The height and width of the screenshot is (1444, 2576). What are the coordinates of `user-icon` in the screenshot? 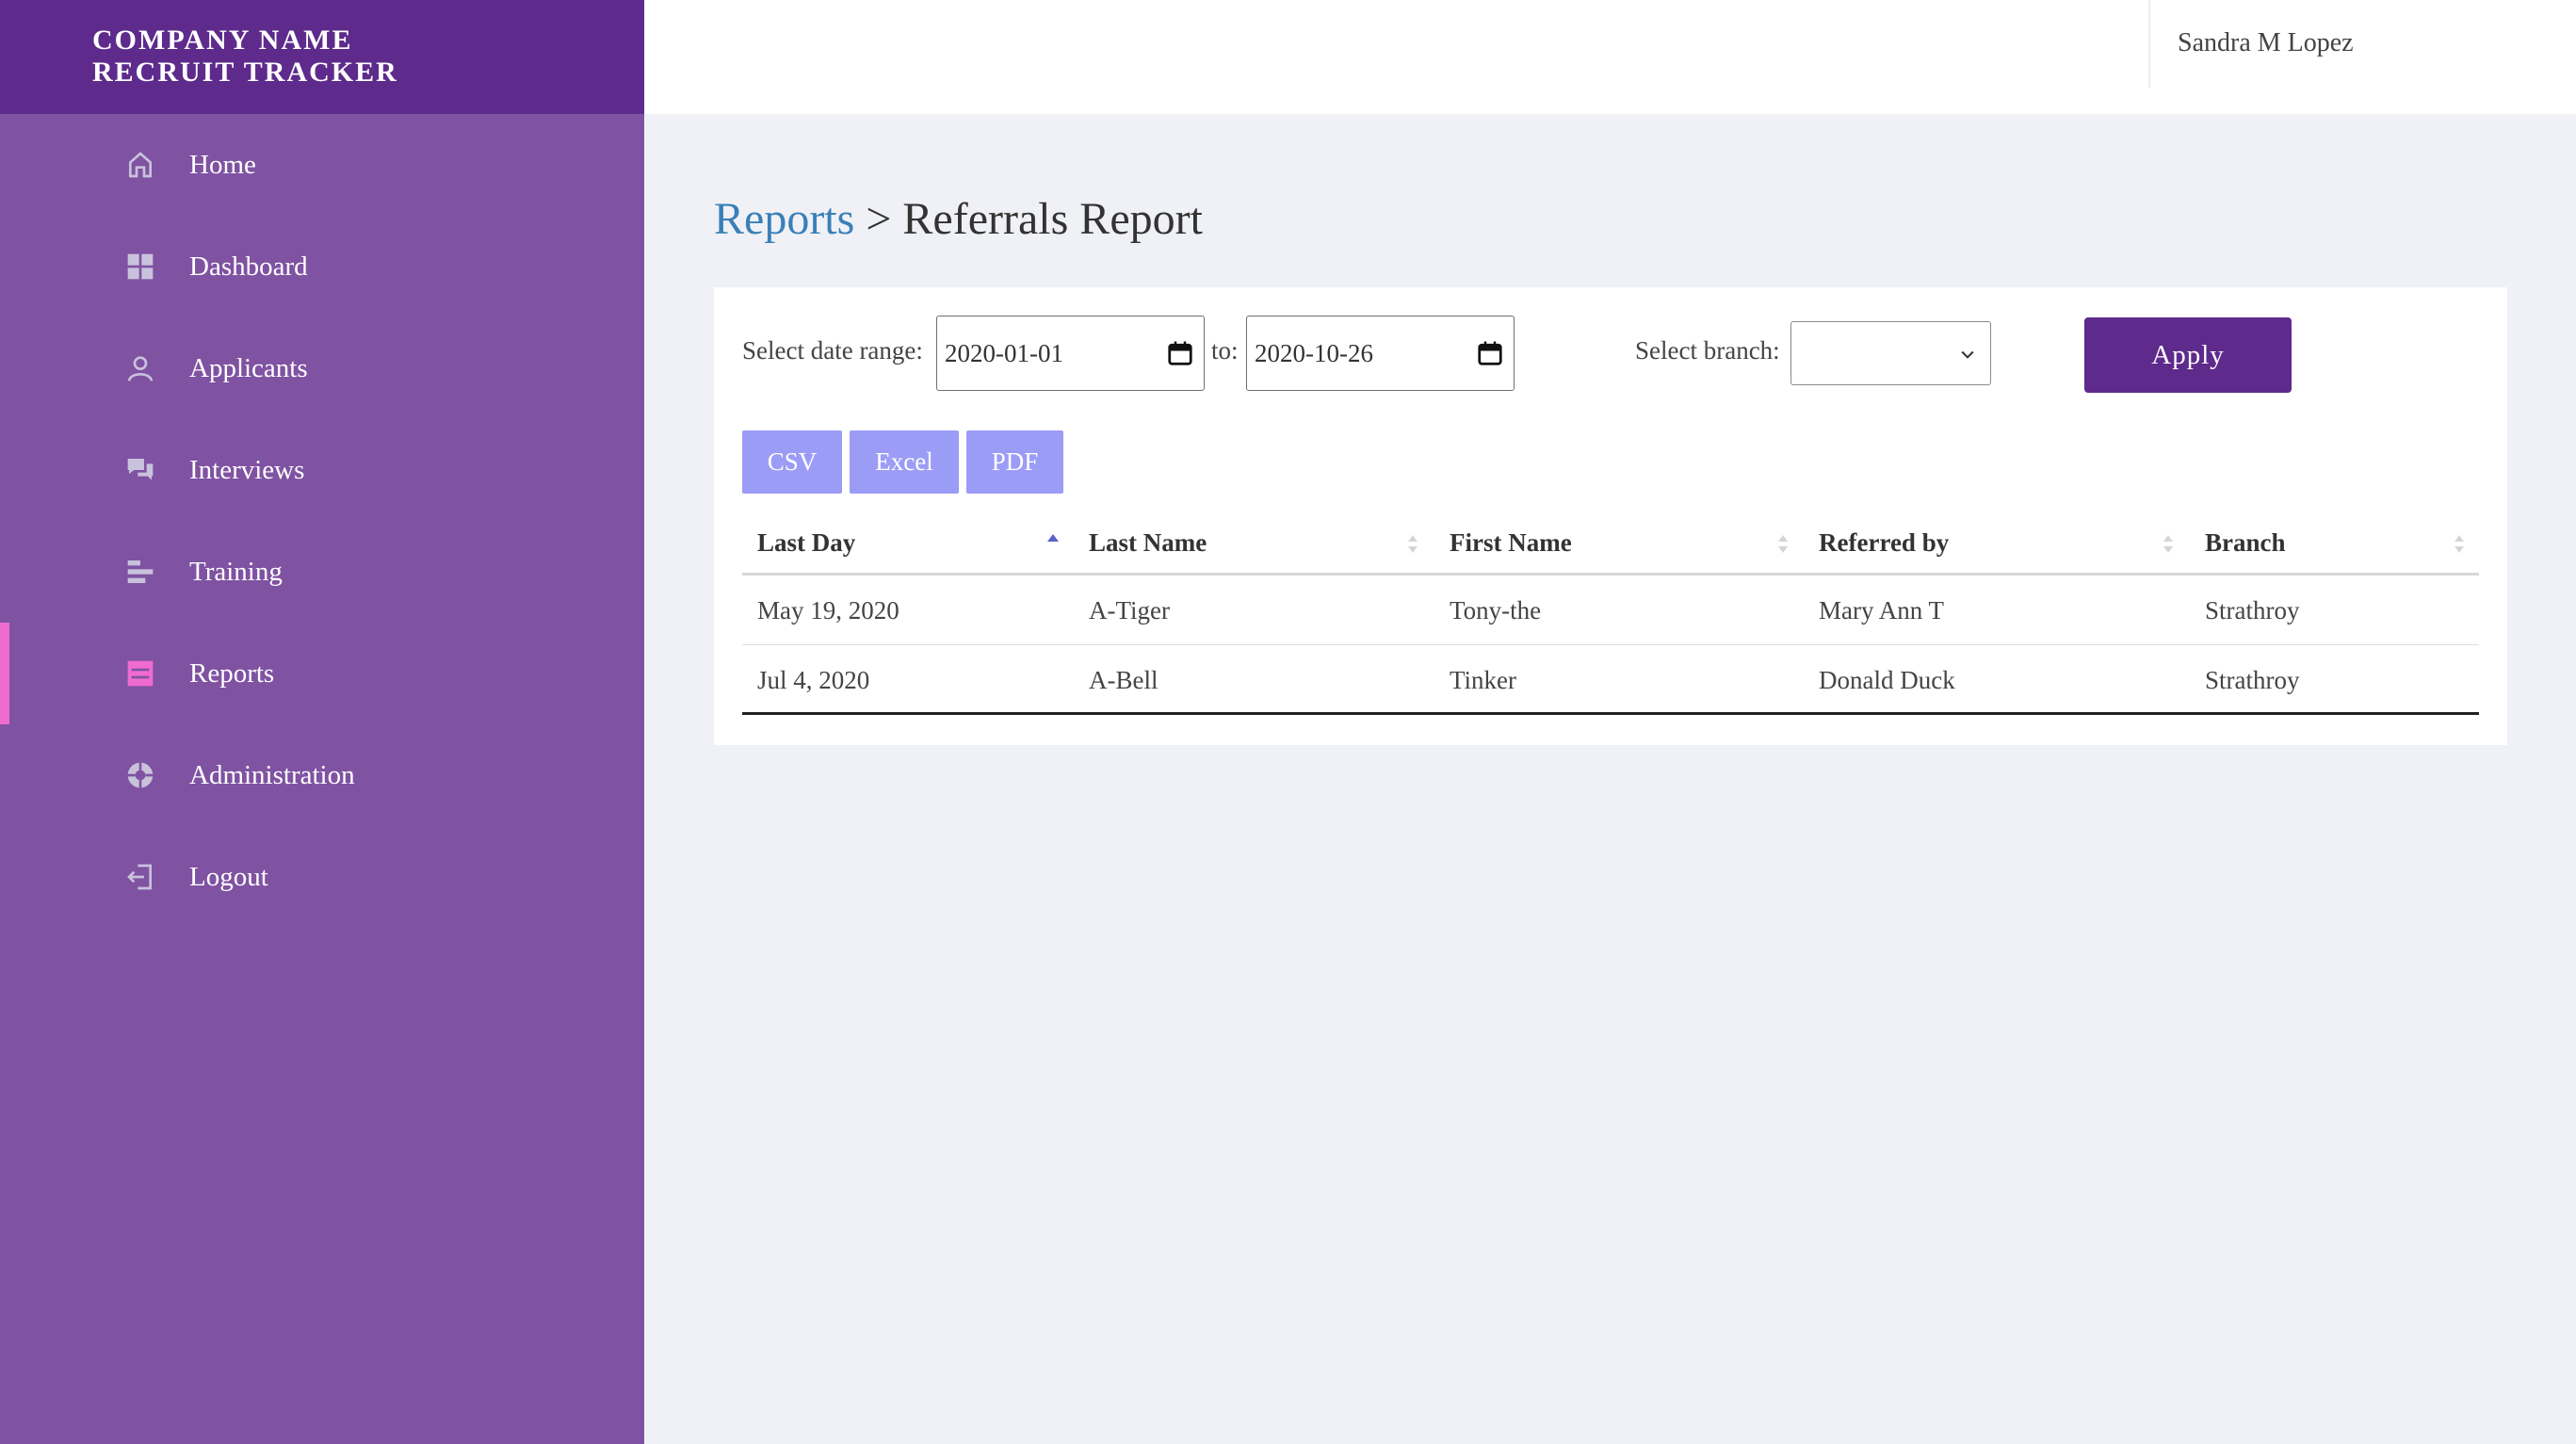 It's located at (140, 368).